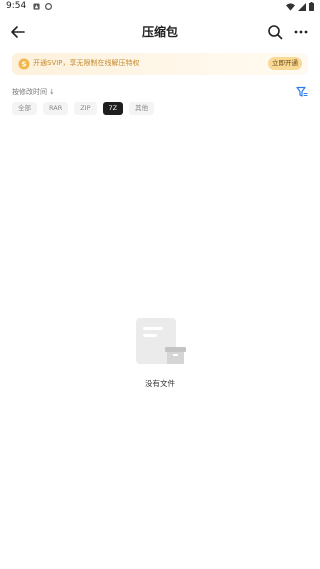 Image resolution: width=320 pixels, height=569 pixels. What do you see at coordinates (48, 6) in the screenshot?
I see `sync-icon` at bounding box center [48, 6].